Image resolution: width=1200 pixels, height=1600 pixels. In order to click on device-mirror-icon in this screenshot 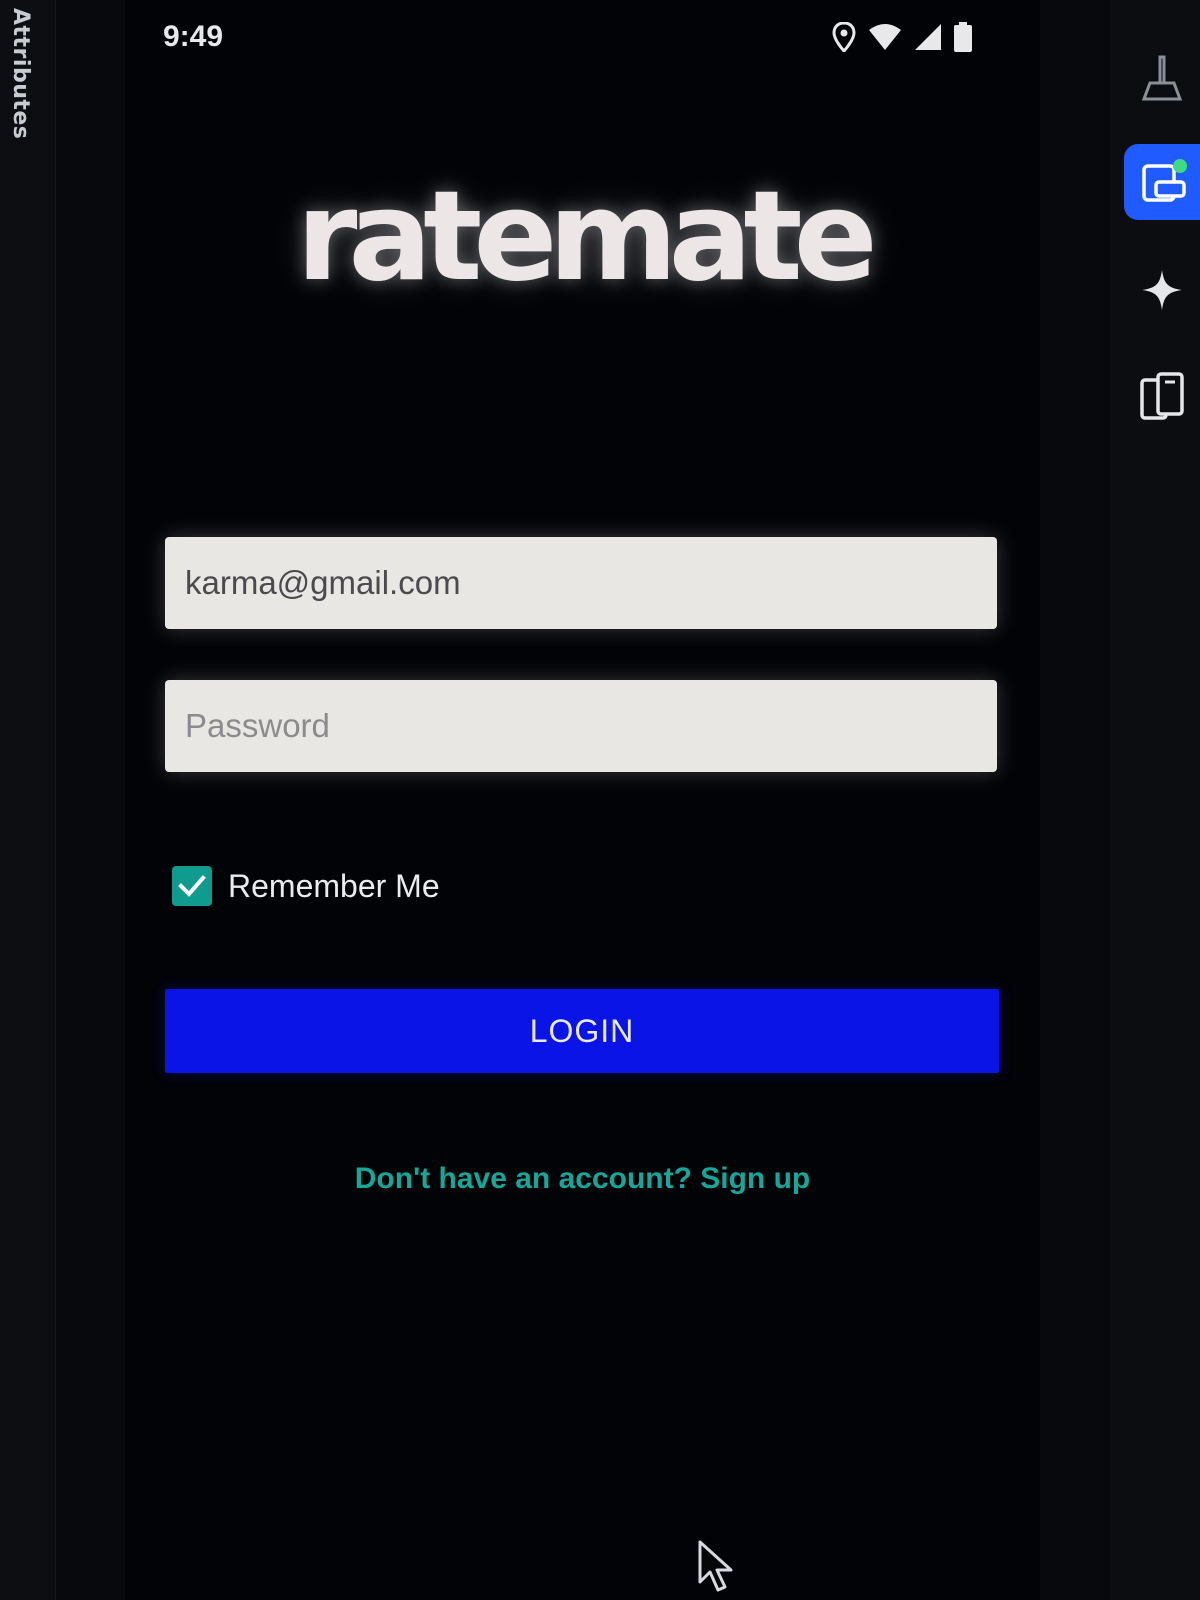, I will do `click(1162, 396)`.